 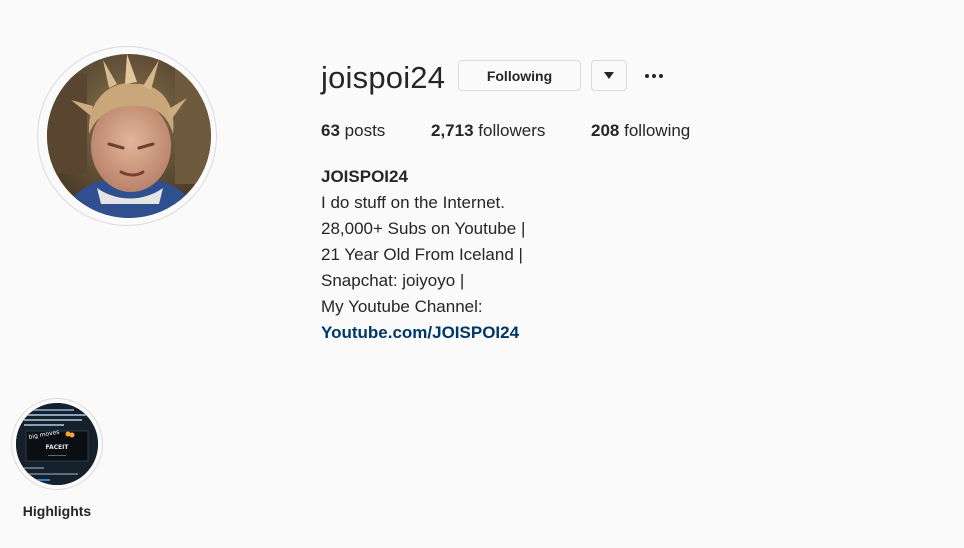 I want to click on caret-down-icon, so click(x=609, y=76).